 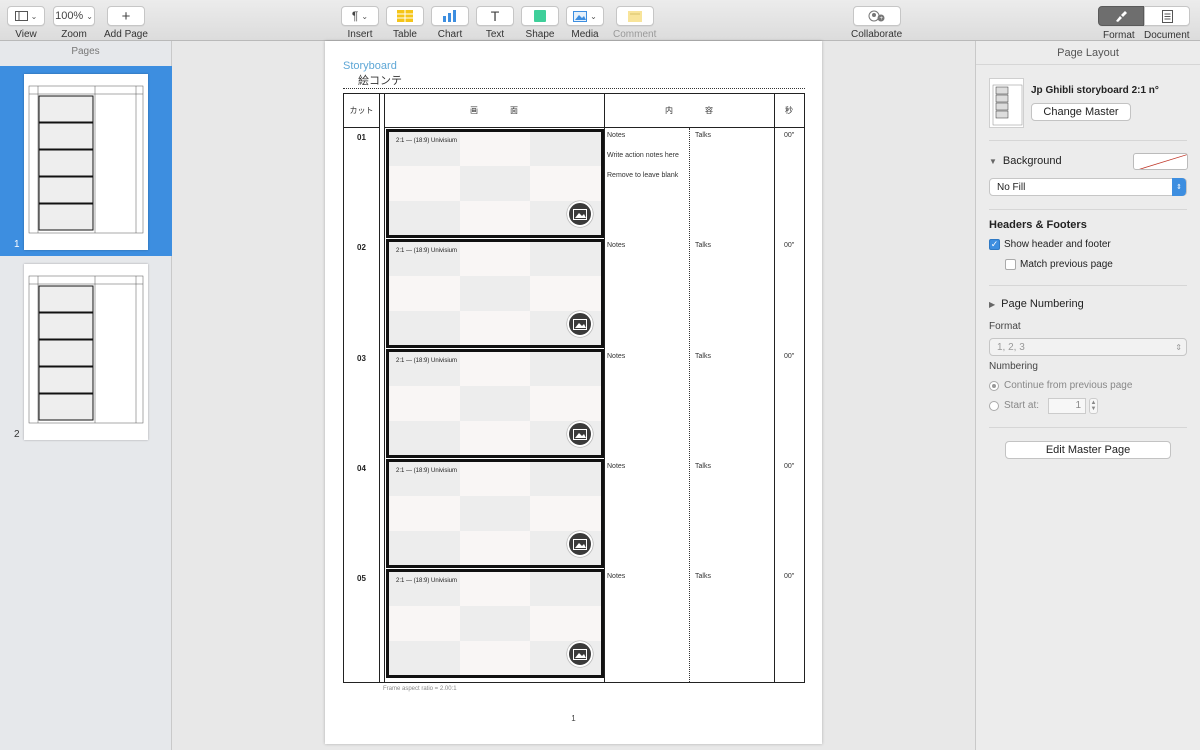 What do you see at coordinates (1088, 187) in the screenshot?
I see `background-fill-select: No Fill ⇕` at bounding box center [1088, 187].